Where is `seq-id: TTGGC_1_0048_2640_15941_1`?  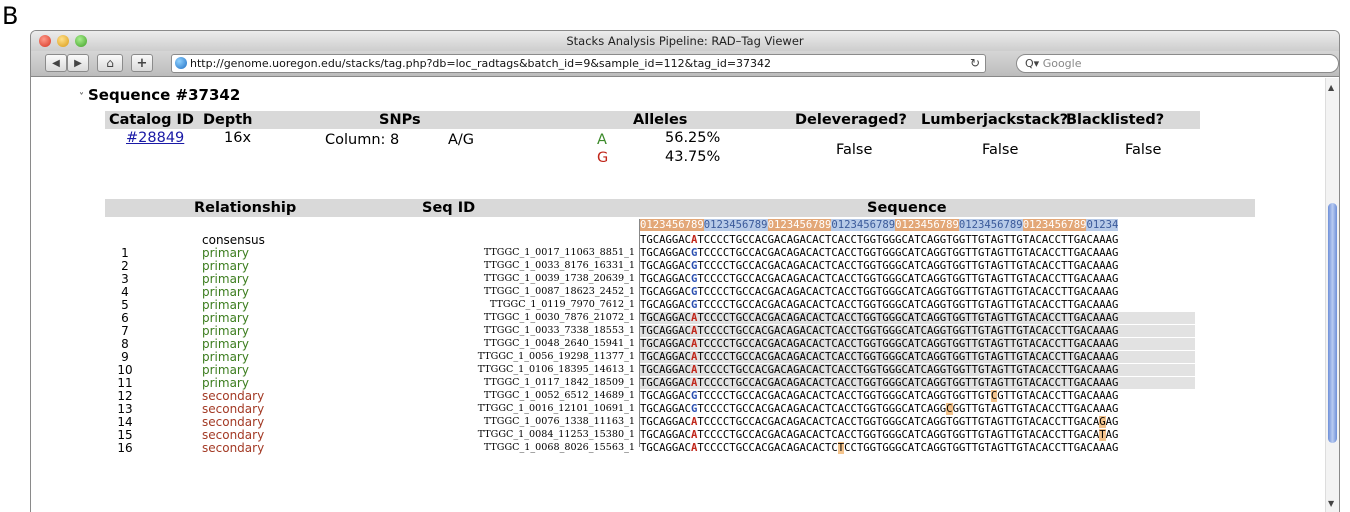 seq-id: TTGGC_1_0048_2640_15941_1 is located at coordinates (559, 343).